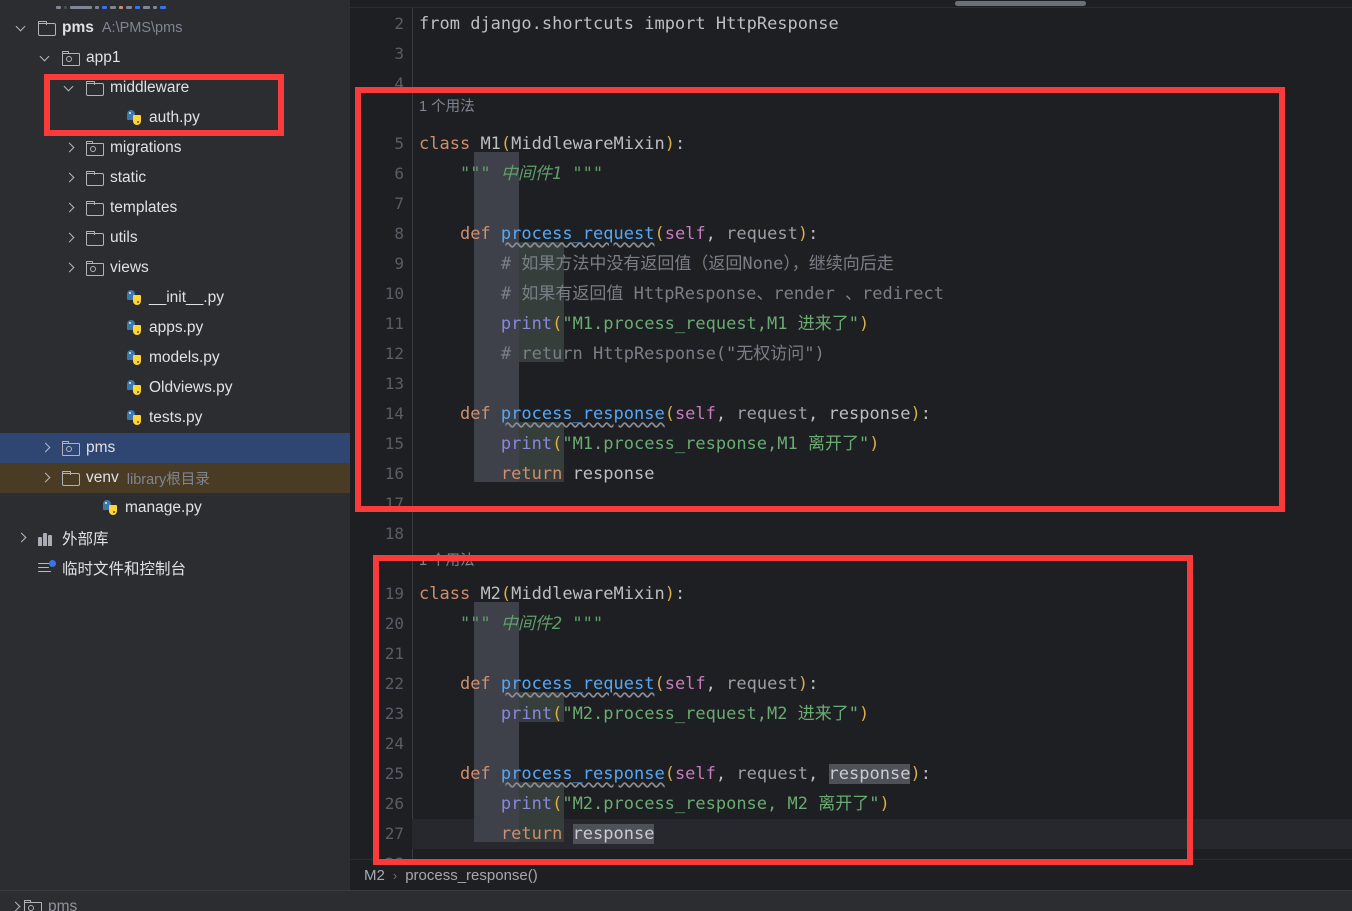 This screenshot has height=911, width=1352. I want to click on breadcrumb-member: process_response(), so click(471, 875).